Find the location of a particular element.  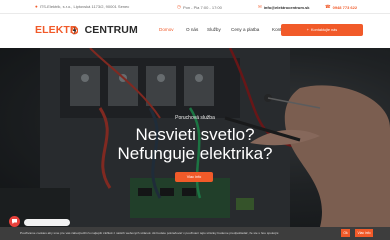

site-logo: ELEKTR CENTRUM is located at coordinates (86, 30).